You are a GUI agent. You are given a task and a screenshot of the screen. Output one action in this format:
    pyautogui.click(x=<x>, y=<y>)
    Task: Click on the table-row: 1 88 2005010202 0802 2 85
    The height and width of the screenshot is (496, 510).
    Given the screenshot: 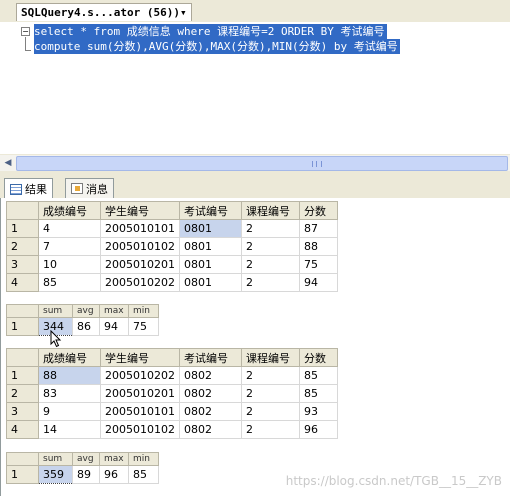 What is the action you would take?
    pyautogui.click(x=172, y=375)
    